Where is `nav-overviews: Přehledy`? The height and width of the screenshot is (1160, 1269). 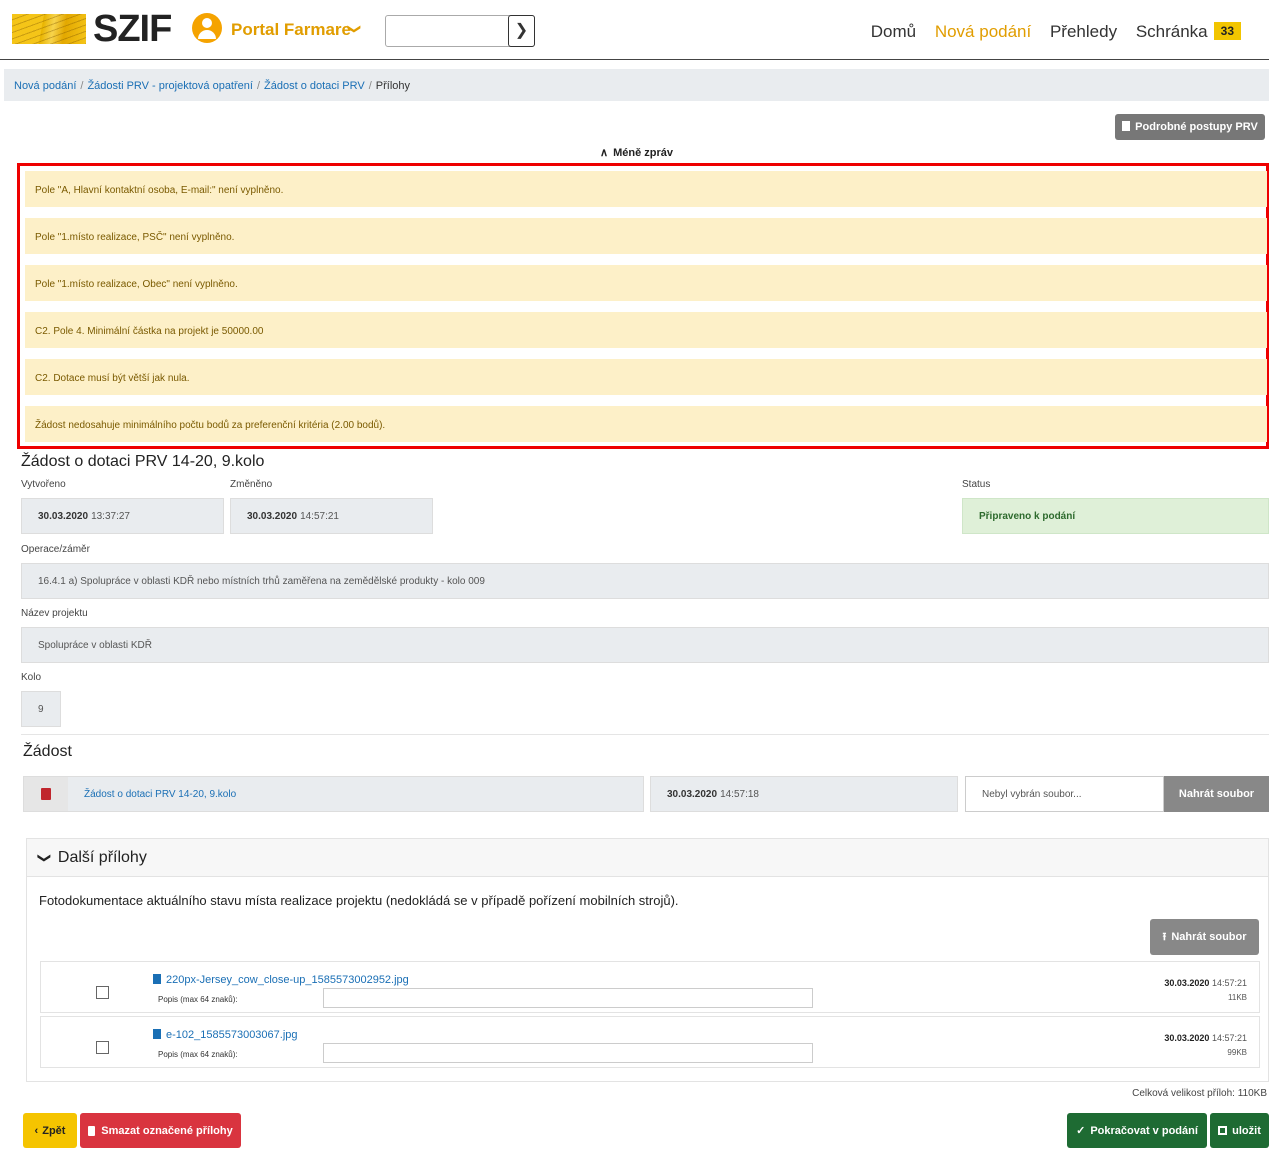
nav-overviews: Přehledy is located at coordinates (1083, 31).